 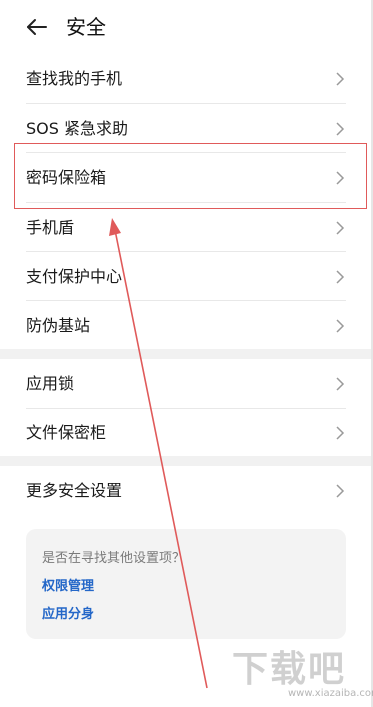 I want to click on menu-item-password-vault: 密码保险箱, so click(x=185, y=177).